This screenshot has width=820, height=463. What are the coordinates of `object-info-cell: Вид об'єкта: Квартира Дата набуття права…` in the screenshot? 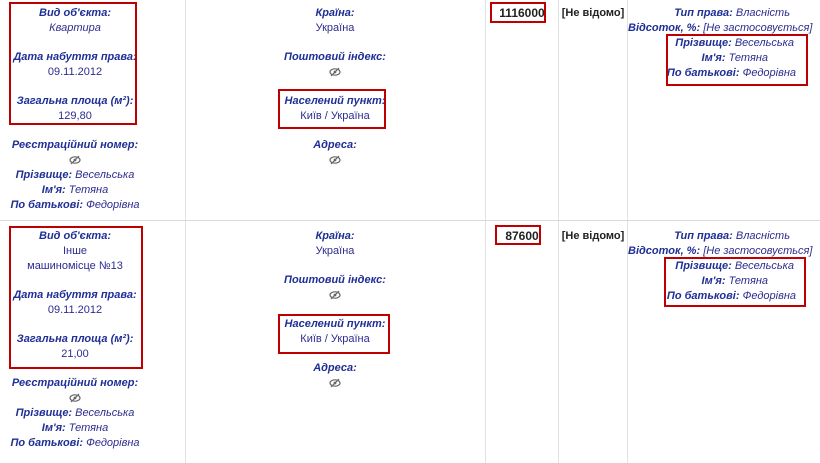 It's located at (75, 106).